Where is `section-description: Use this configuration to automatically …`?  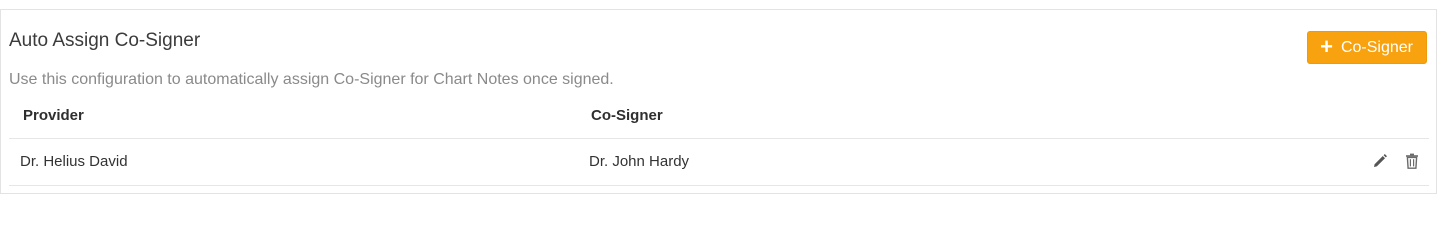
section-description: Use this configuration to automatically … is located at coordinates (311, 79).